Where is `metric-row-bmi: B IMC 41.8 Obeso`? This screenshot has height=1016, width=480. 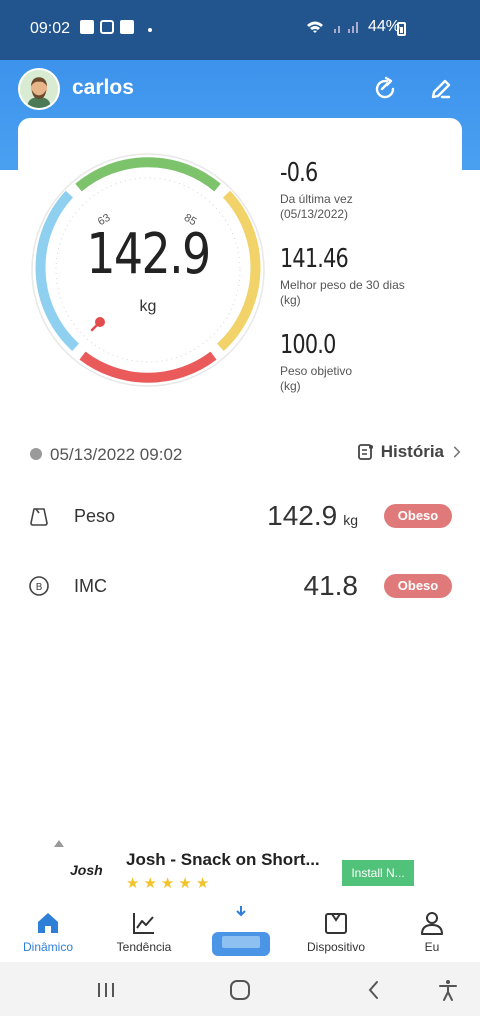
metric-row-bmi: B IMC 41.8 Obeso is located at coordinates (243, 586).